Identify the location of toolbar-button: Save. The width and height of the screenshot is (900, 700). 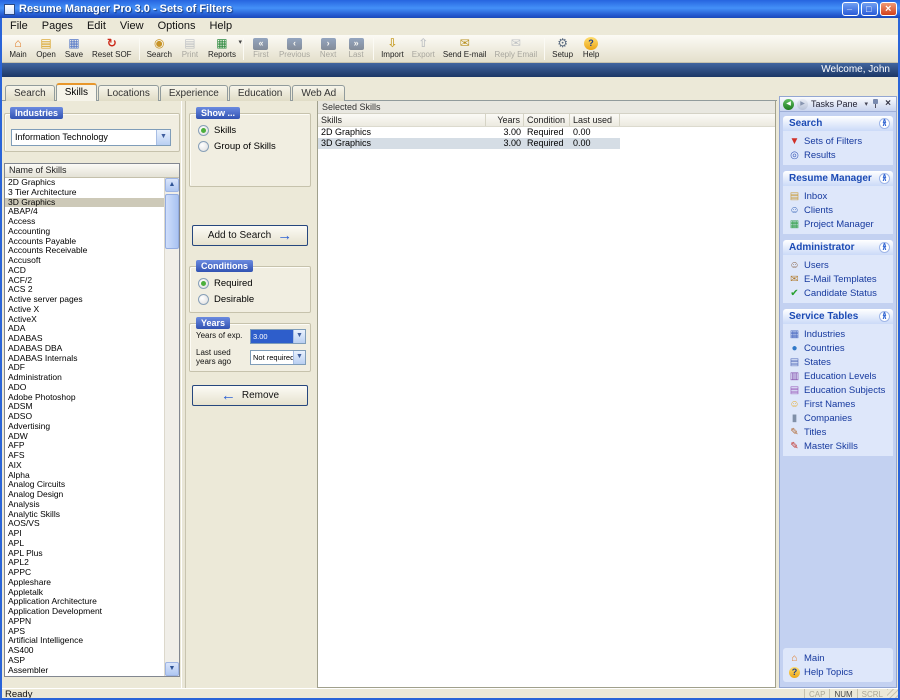
(74, 49).